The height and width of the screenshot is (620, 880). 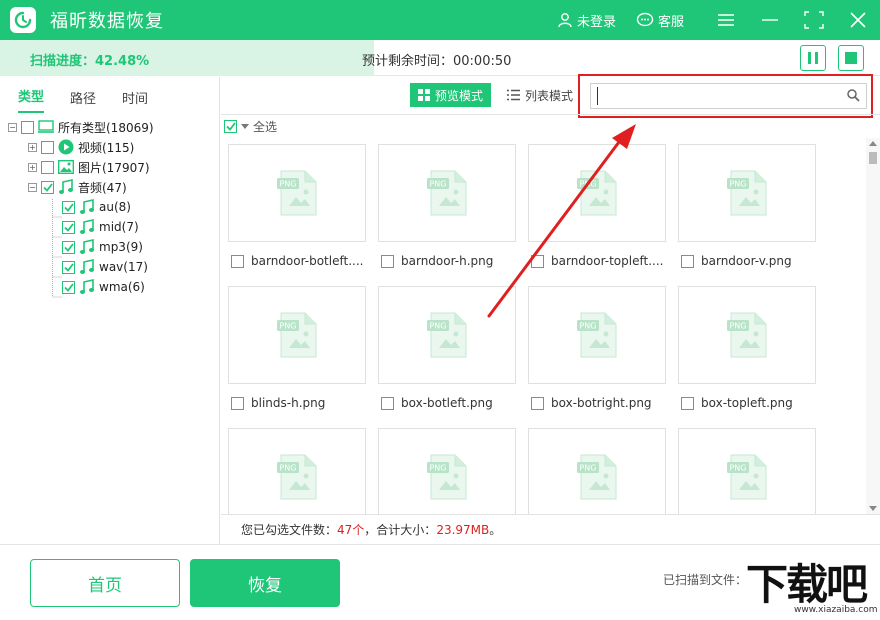 I want to click on tree-item-all-types: − 所有类型(18069), so click(x=109, y=127).